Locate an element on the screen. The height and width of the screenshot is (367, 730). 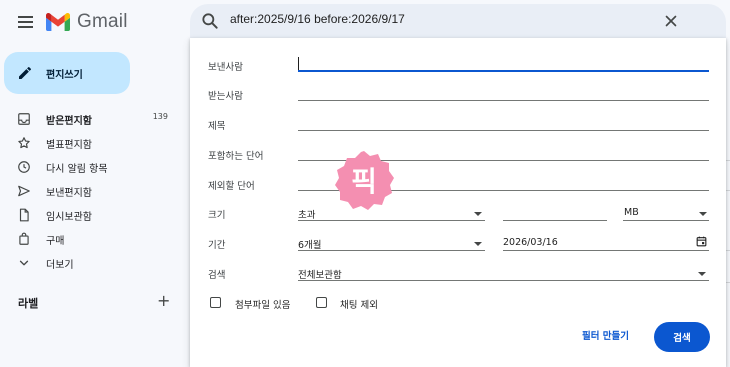
date-range-select: 6개월 is located at coordinates (391, 242).